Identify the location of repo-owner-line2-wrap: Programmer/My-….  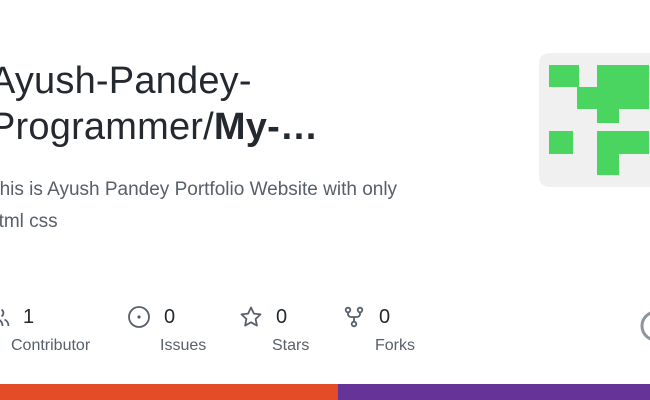
(235, 127).